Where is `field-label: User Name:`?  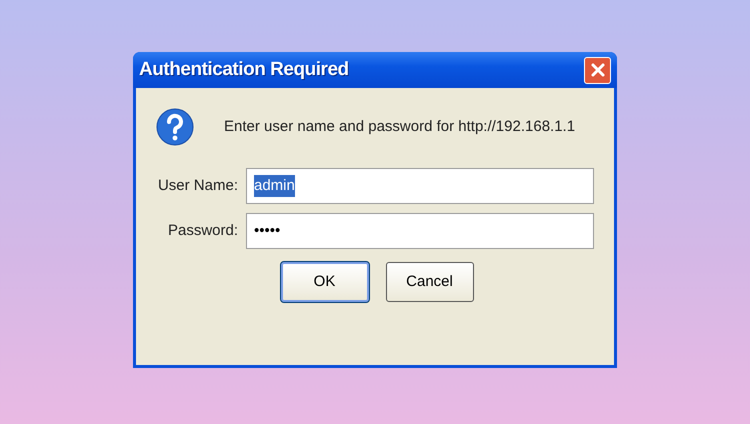
field-label: User Name: is located at coordinates (197, 186).